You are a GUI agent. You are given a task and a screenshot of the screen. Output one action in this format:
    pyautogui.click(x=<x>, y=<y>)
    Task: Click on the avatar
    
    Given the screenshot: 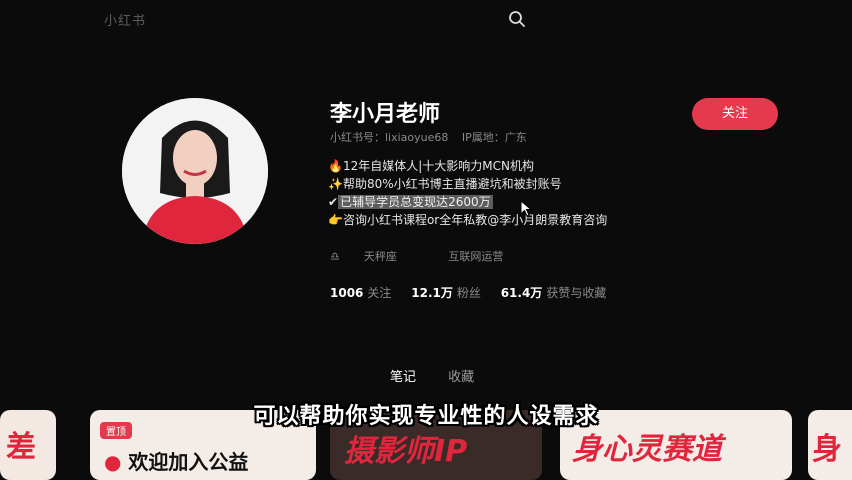 What is the action you would take?
    pyautogui.click(x=195, y=171)
    